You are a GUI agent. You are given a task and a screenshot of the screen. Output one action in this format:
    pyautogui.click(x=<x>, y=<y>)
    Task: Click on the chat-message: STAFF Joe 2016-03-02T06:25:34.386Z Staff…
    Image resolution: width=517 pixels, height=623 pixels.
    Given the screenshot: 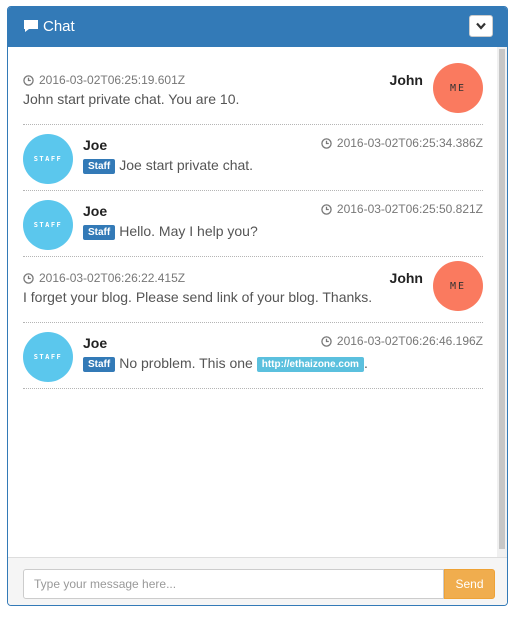 What is the action you would take?
    pyautogui.click(x=253, y=158)
    